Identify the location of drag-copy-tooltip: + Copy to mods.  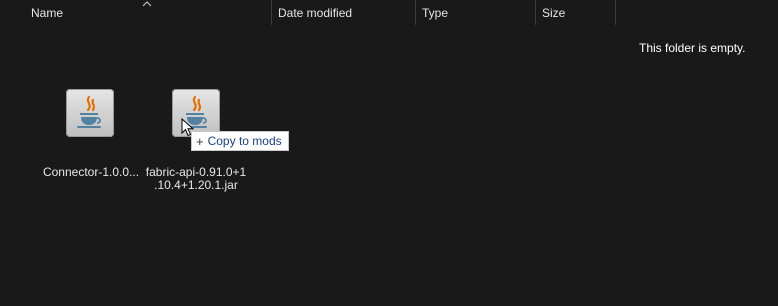
(240, 141).